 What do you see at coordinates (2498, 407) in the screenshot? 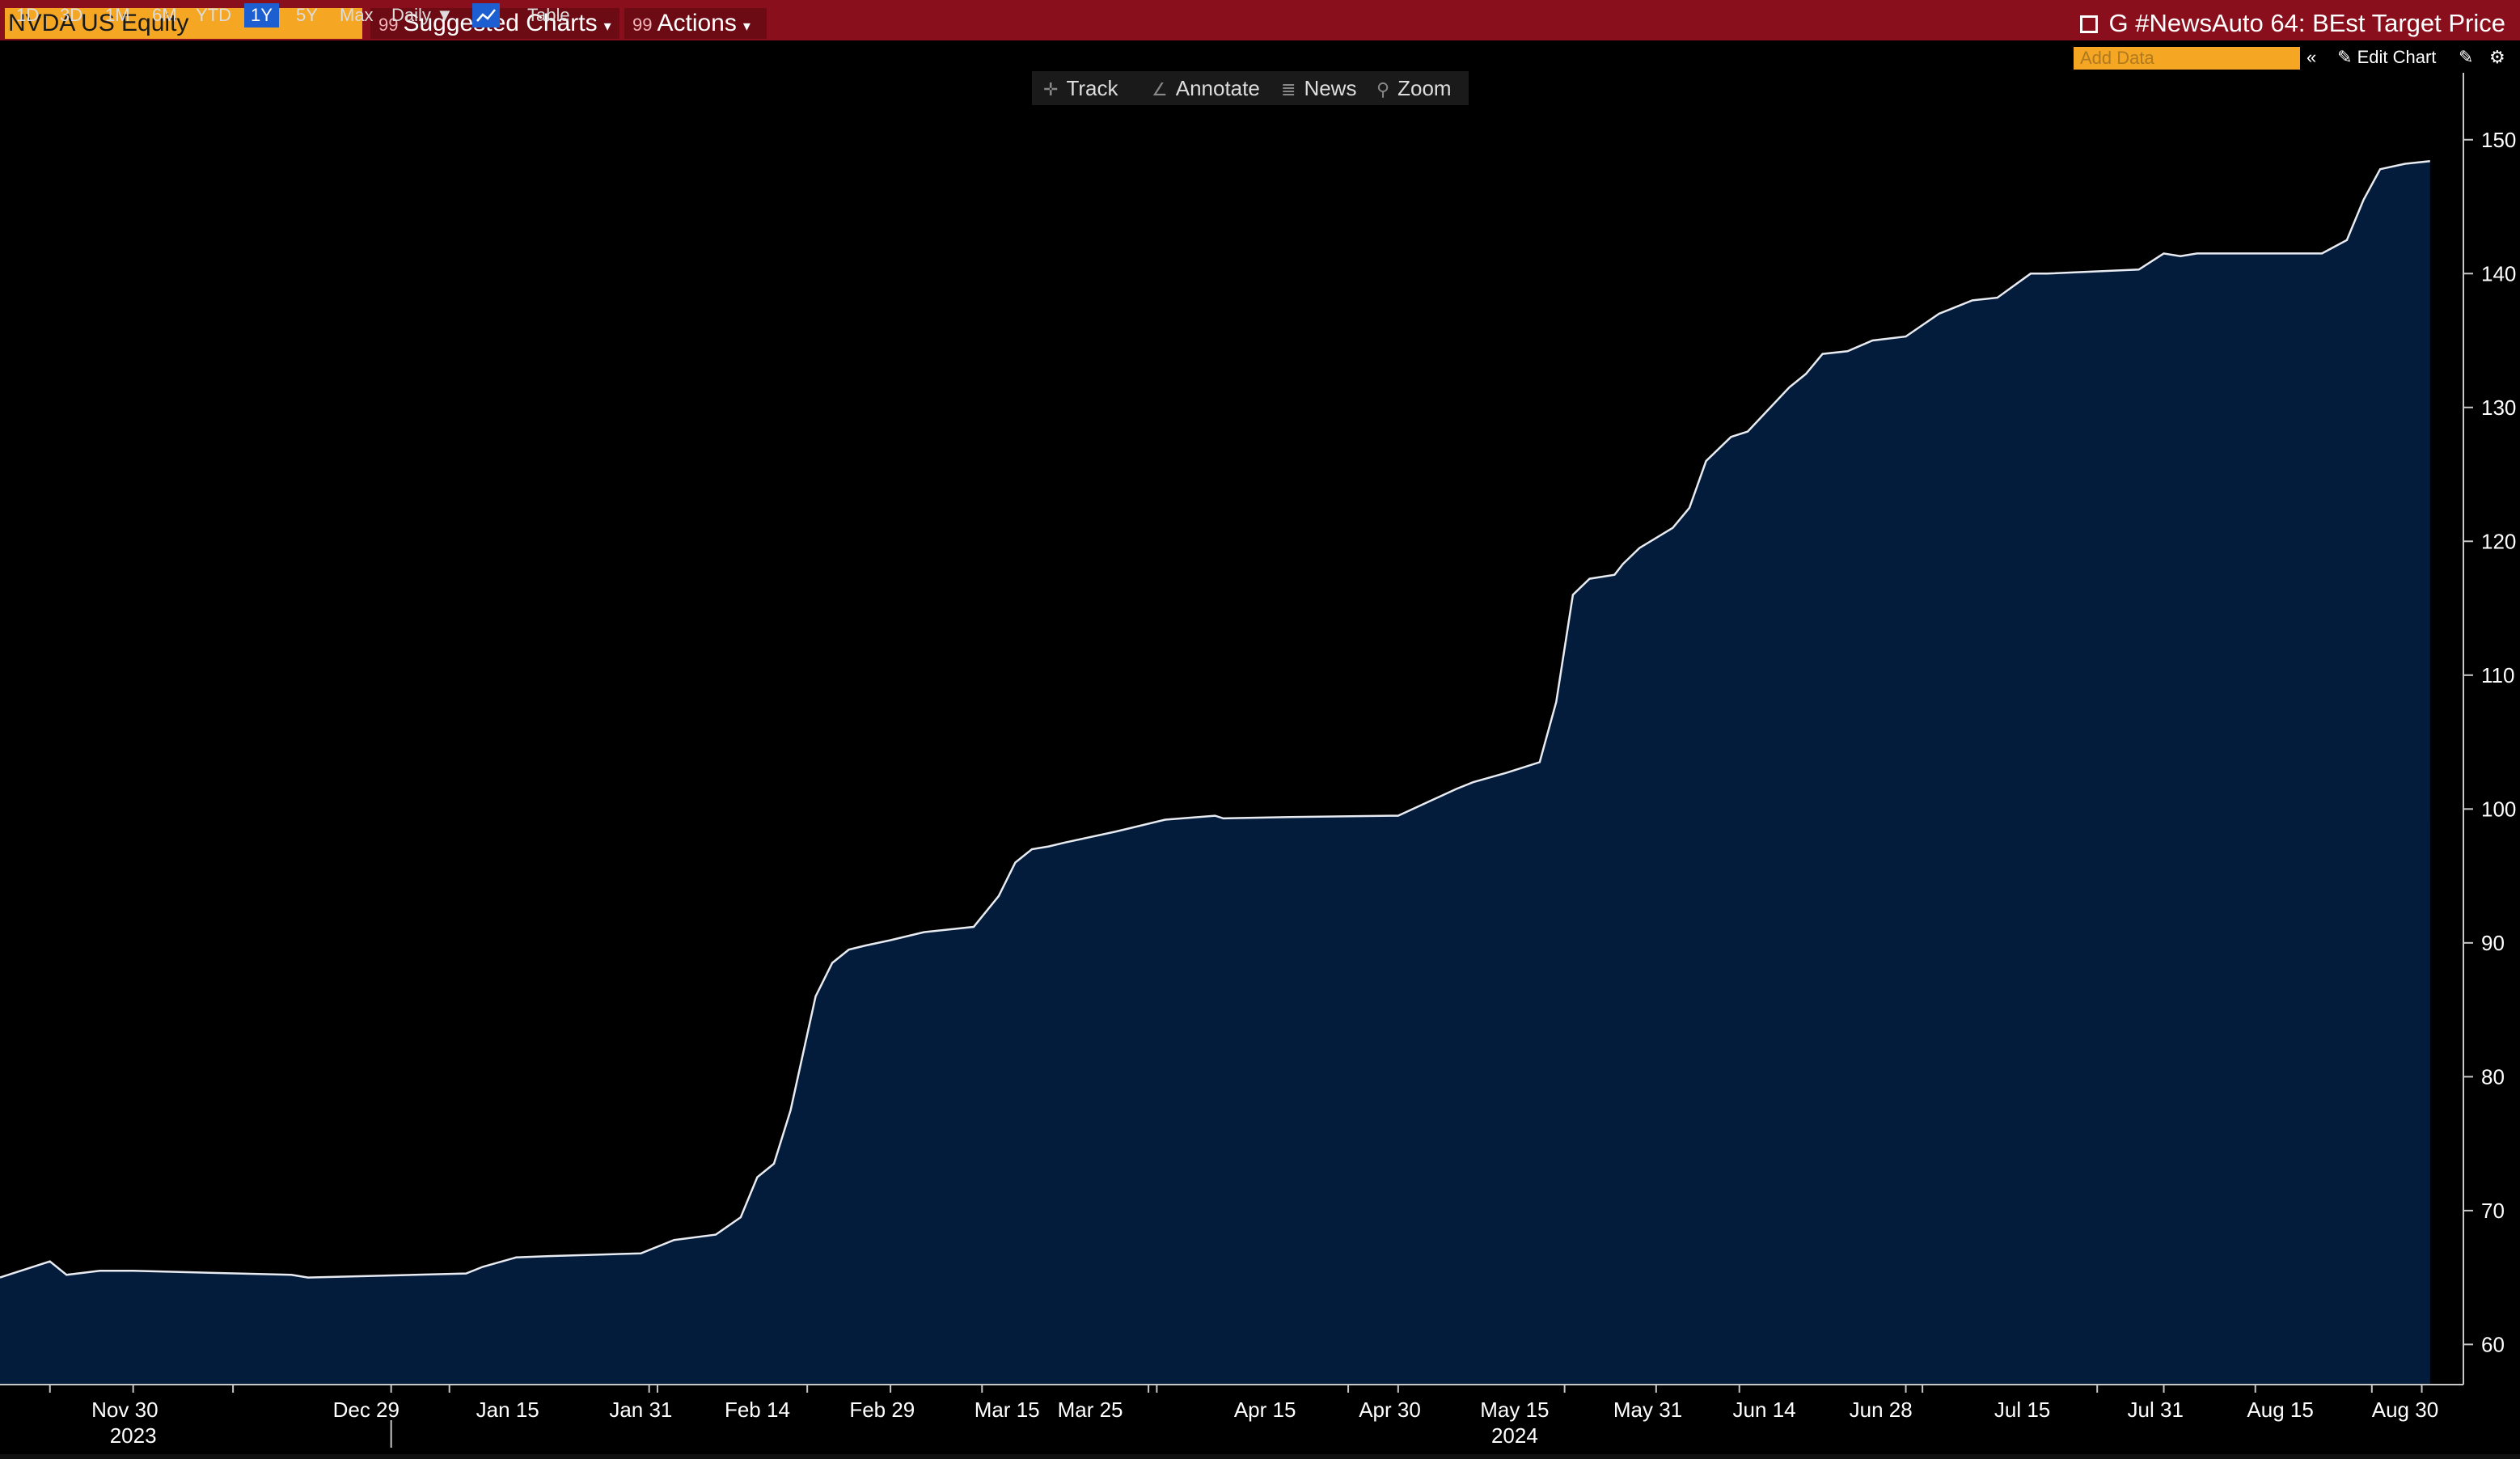
I see `y-tick-label: 130` at bounding box center [2498, 407].